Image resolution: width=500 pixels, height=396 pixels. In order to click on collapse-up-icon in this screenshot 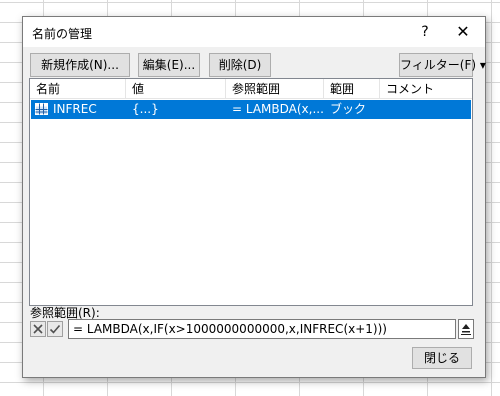, I will do `click(466, 329)`.